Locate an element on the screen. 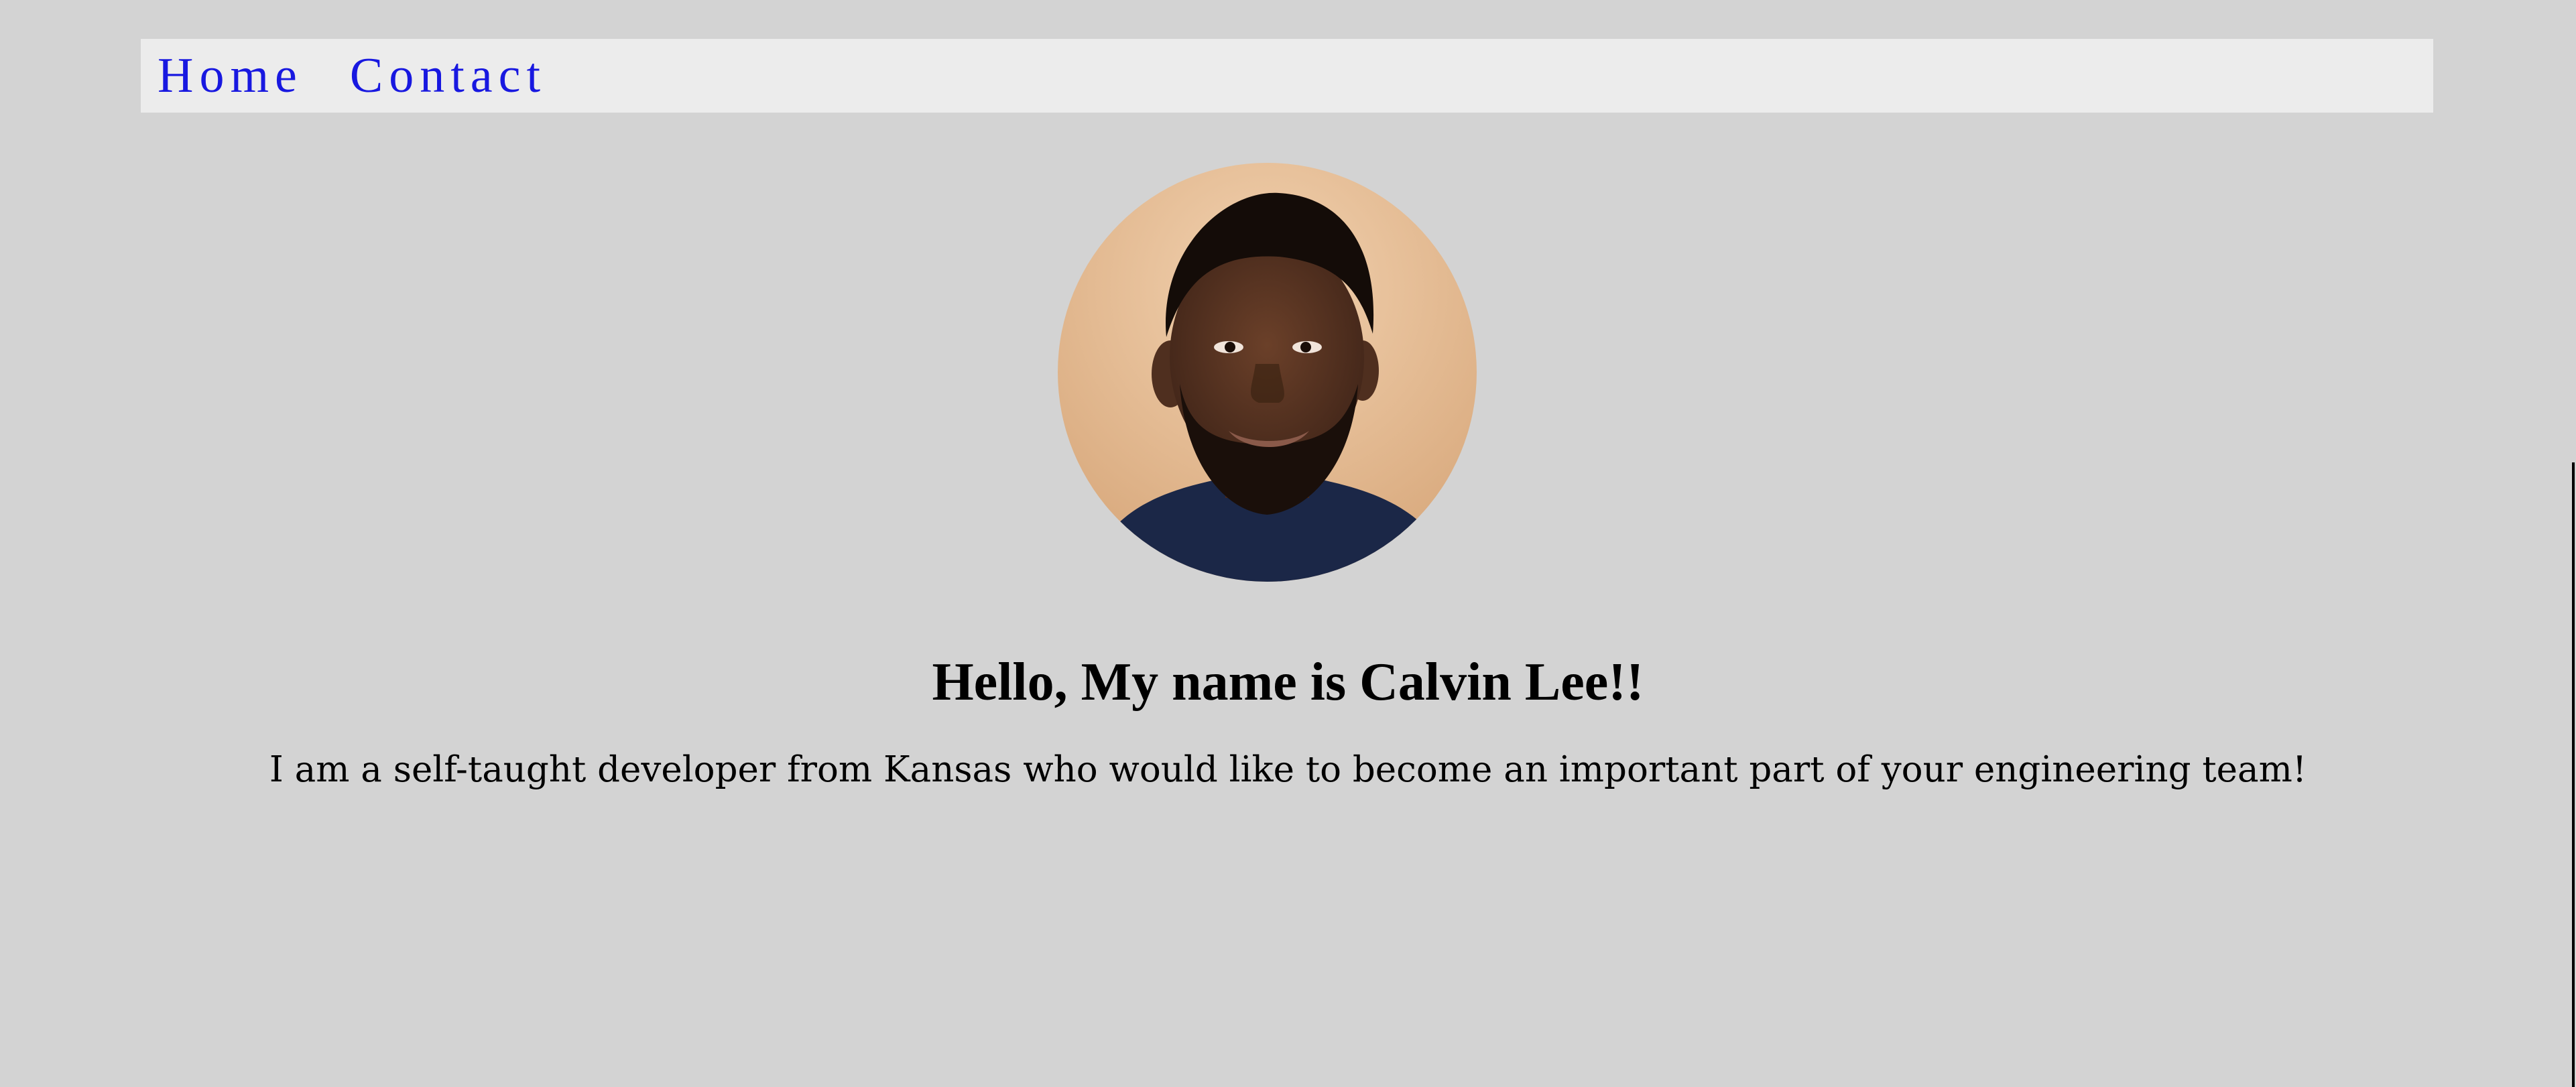 This screenshot has height=1087, width=2576. page-title: Hello, My name is Calvin Lee!! is located at coordinates (1288, 682).